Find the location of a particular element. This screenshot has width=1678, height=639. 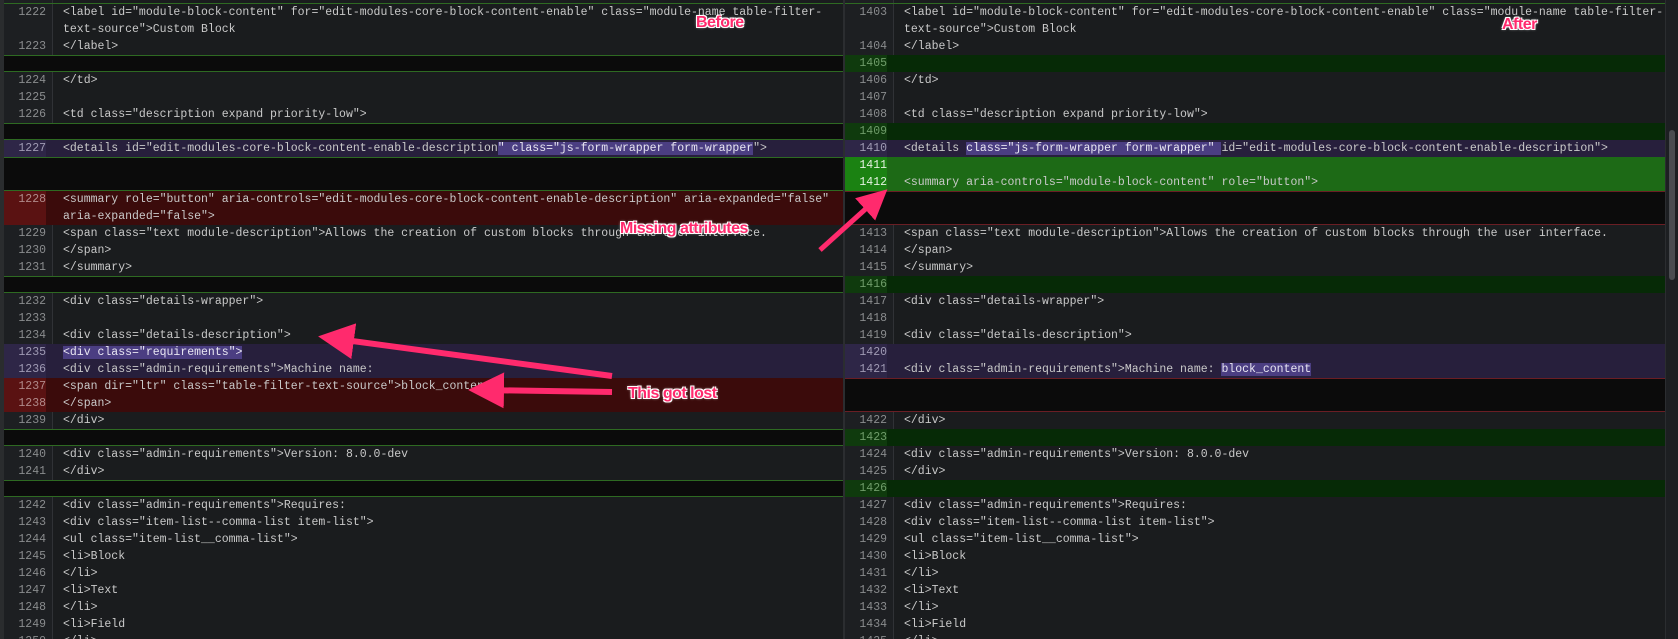

line-number: 1429 is located at coordinates (873, 539).